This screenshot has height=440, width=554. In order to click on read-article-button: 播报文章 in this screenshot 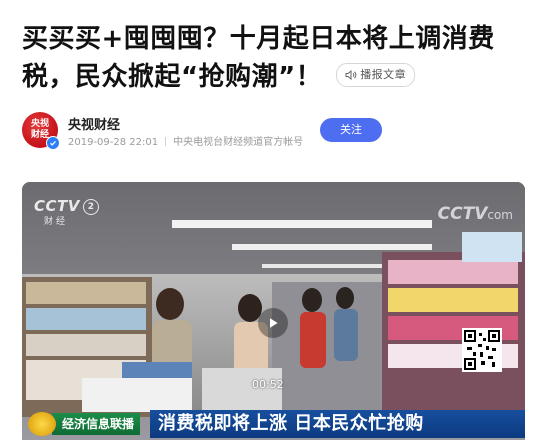, I will do `click(376, 75)`.